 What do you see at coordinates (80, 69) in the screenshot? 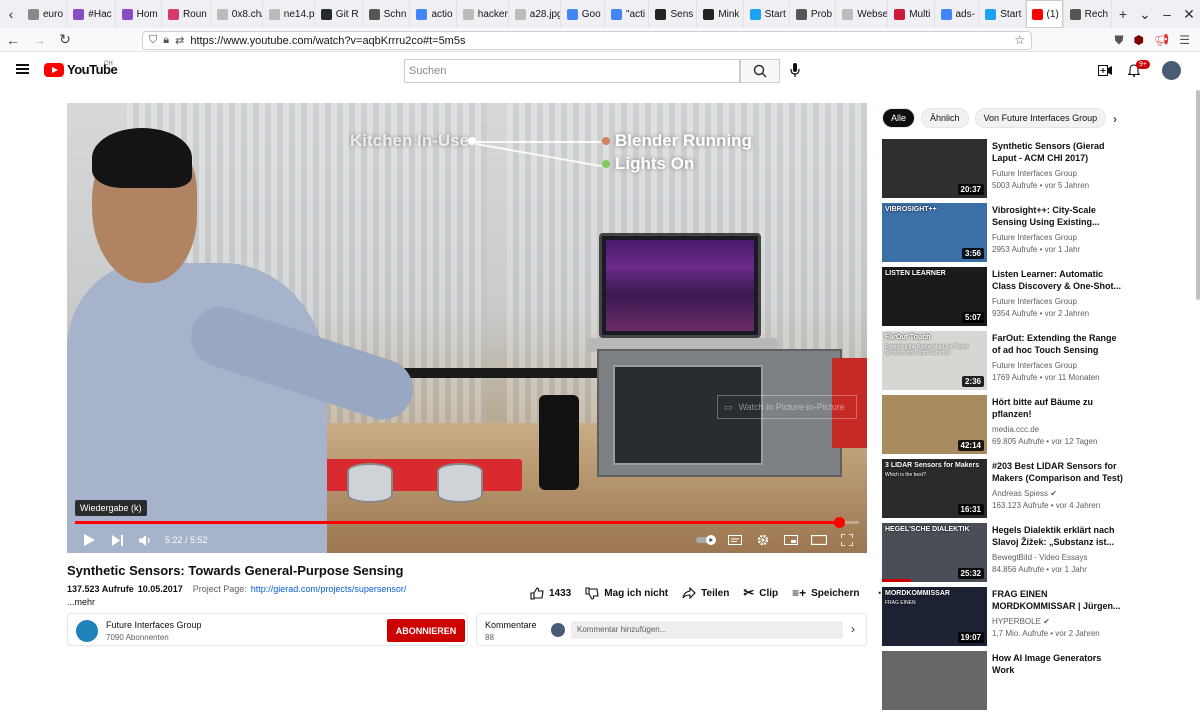
I see `youtube-logo: YouTube CH` at bounding box center [80, 69].